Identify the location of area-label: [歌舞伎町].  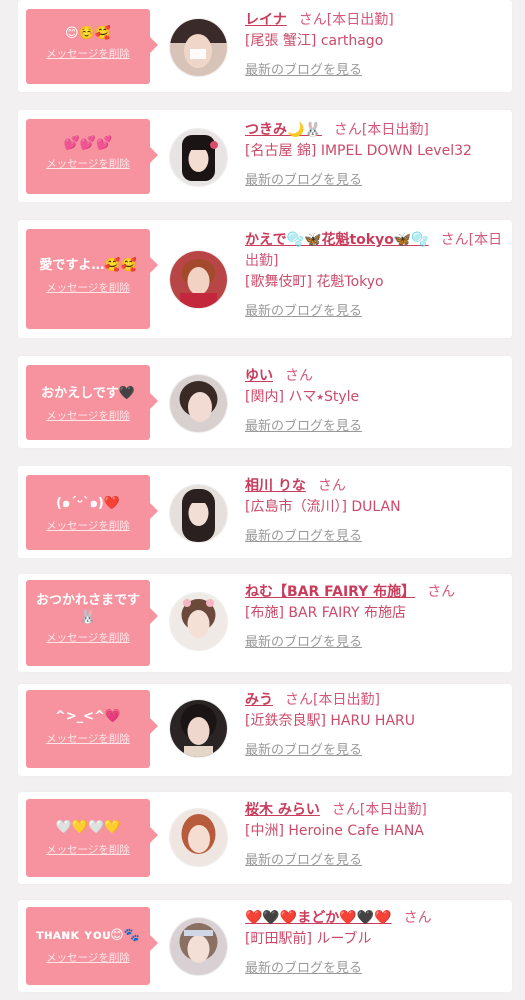
(278, 282).